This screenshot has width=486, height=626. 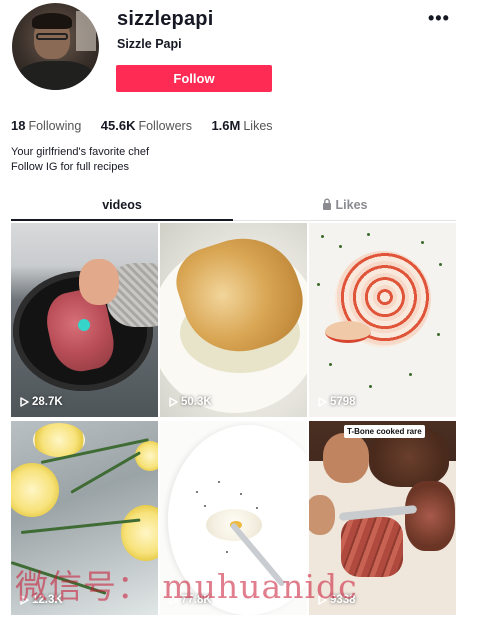 What do you see at coordinates (84, 518) in the screenshot?
I see `video-thumbnail: 12.3K` at bounding box center [84, 518].